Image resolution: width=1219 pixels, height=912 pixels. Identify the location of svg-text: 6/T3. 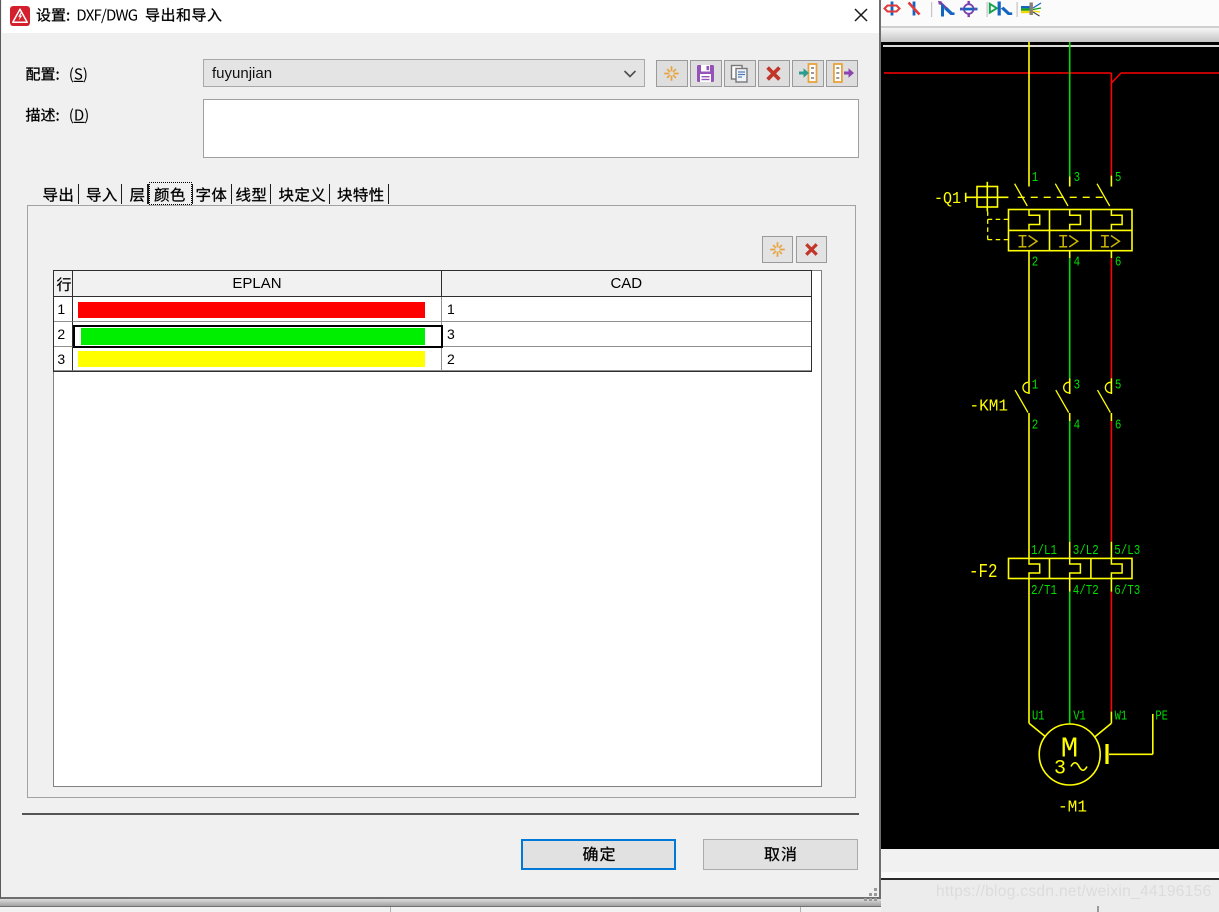
(1127, 591).